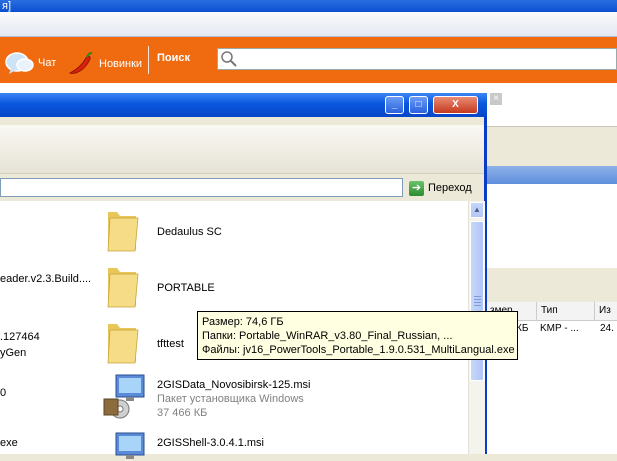 The image size is (617, 461). Describe the element at coordinates (394, 105) in the screenshot. I see `minimize-button: _` at that location.